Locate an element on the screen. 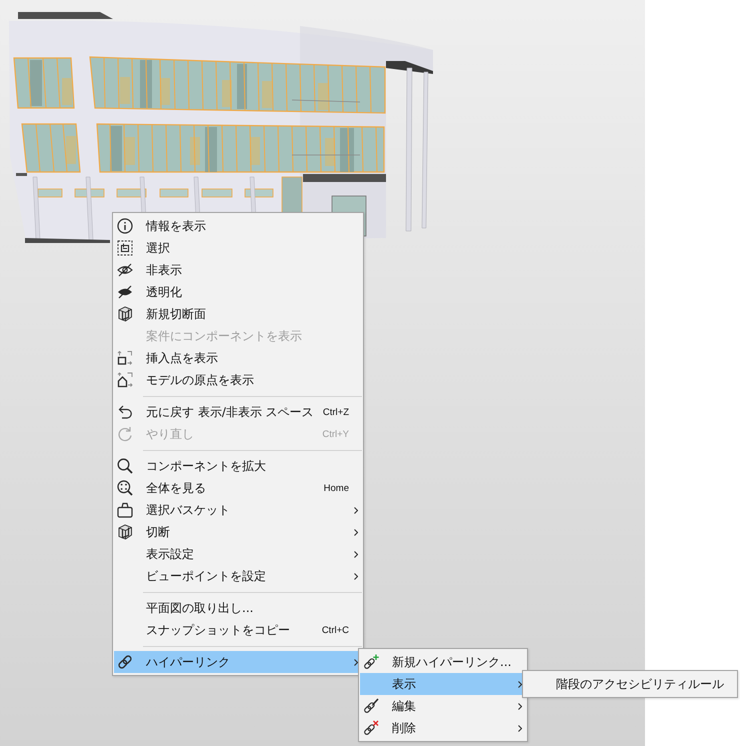 This screenshot has height=746, width=740. menu-item: 表示設定 is located at coordinates (238, 554).